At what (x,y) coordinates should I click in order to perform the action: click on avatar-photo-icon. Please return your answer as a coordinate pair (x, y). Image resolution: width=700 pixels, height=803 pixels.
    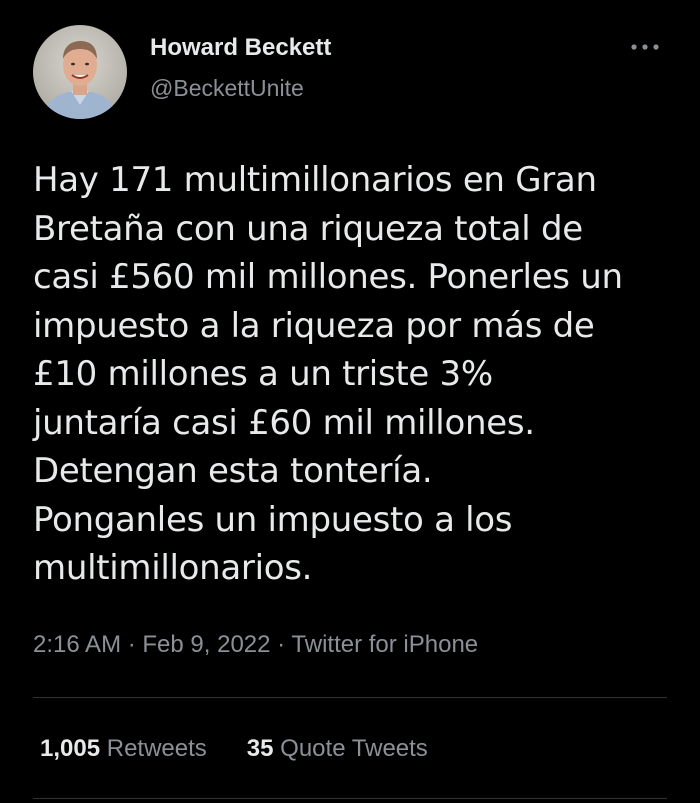
    Looking at the image, I should click on (80, 72).